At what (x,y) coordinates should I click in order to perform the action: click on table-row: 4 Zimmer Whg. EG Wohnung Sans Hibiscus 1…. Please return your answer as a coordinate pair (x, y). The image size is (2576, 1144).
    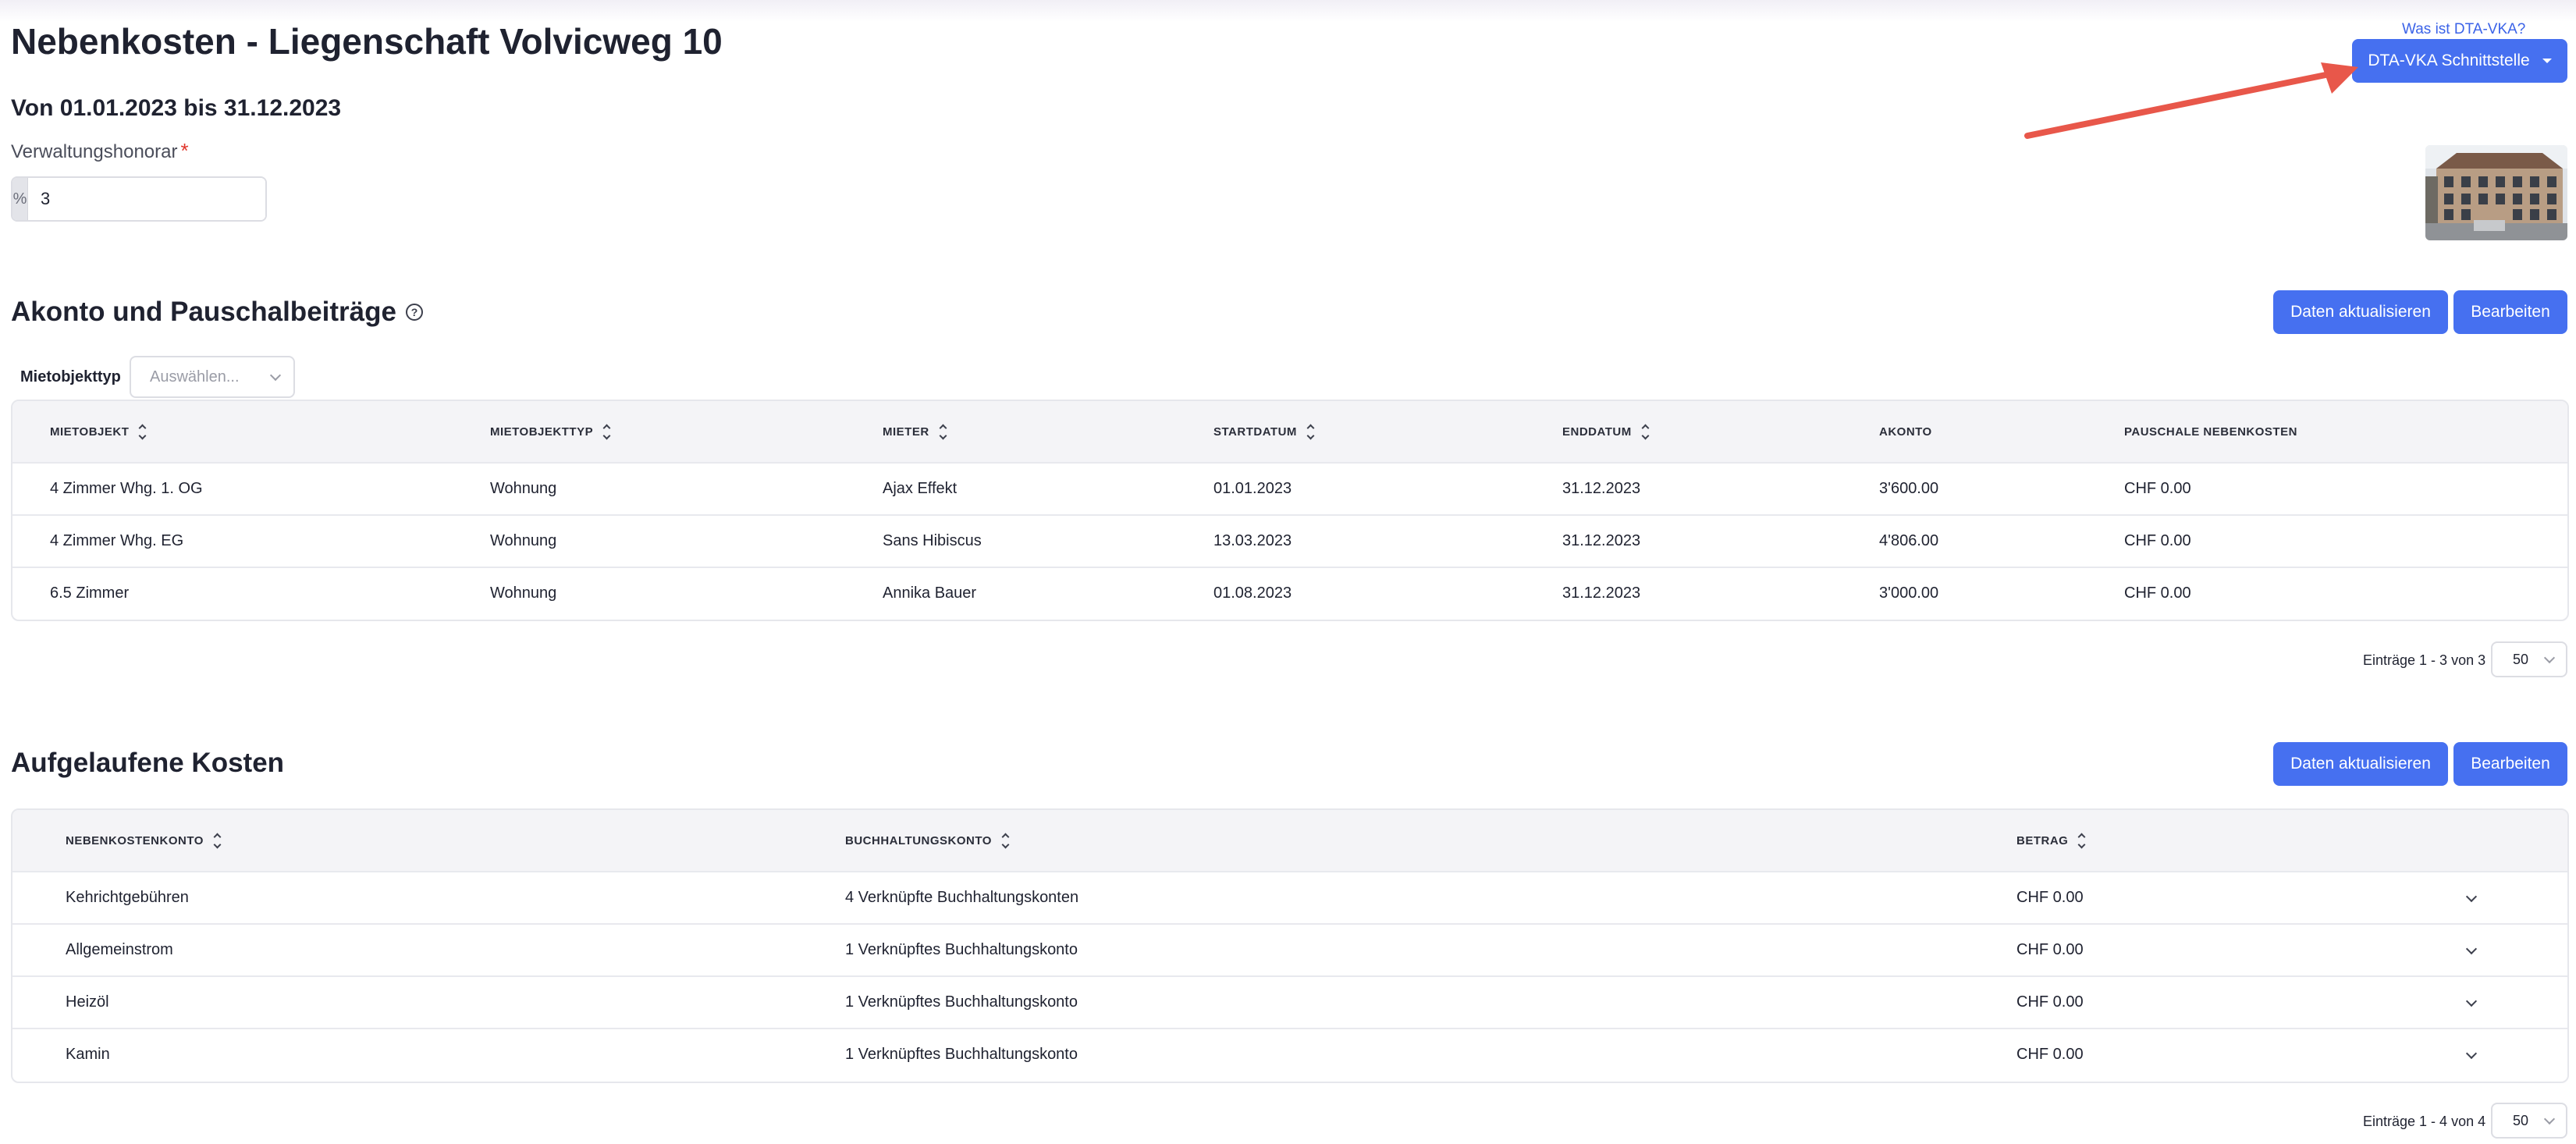
    Looking at the image, I should click on (1289, 540).